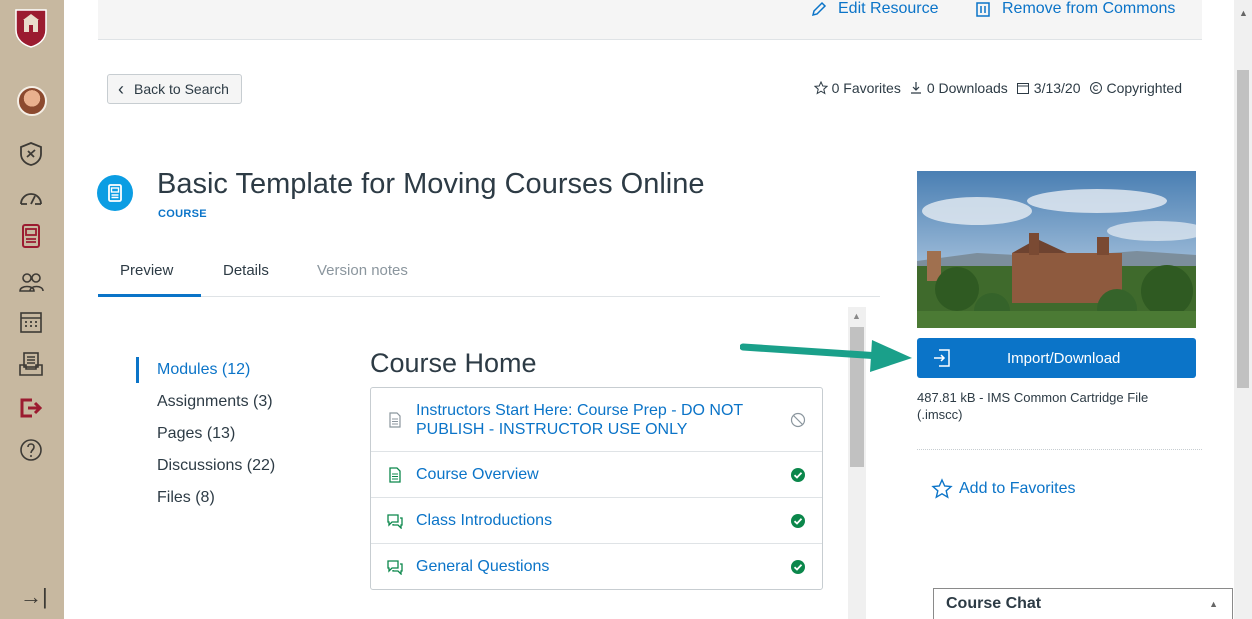 Image resolution: width=1252 pixels, height=619 pixels. I want to click on download-icon, so click(915, 88).